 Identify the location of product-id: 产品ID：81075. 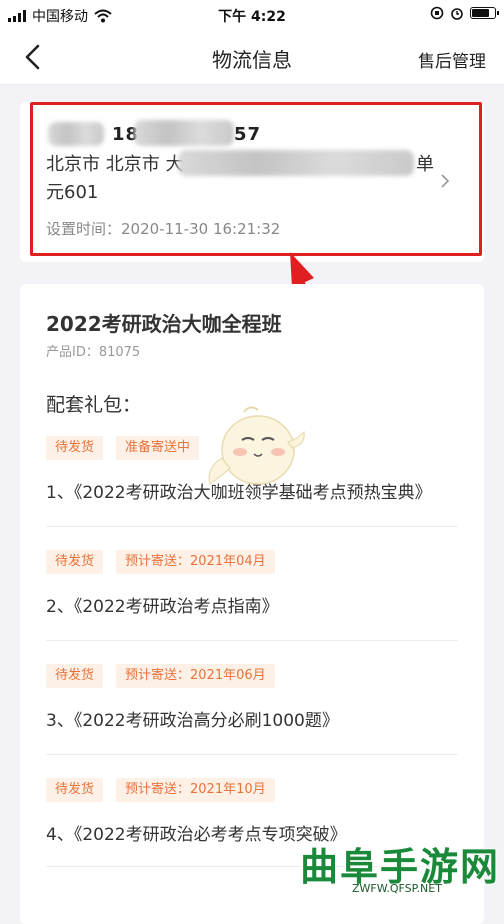
(93, 352).